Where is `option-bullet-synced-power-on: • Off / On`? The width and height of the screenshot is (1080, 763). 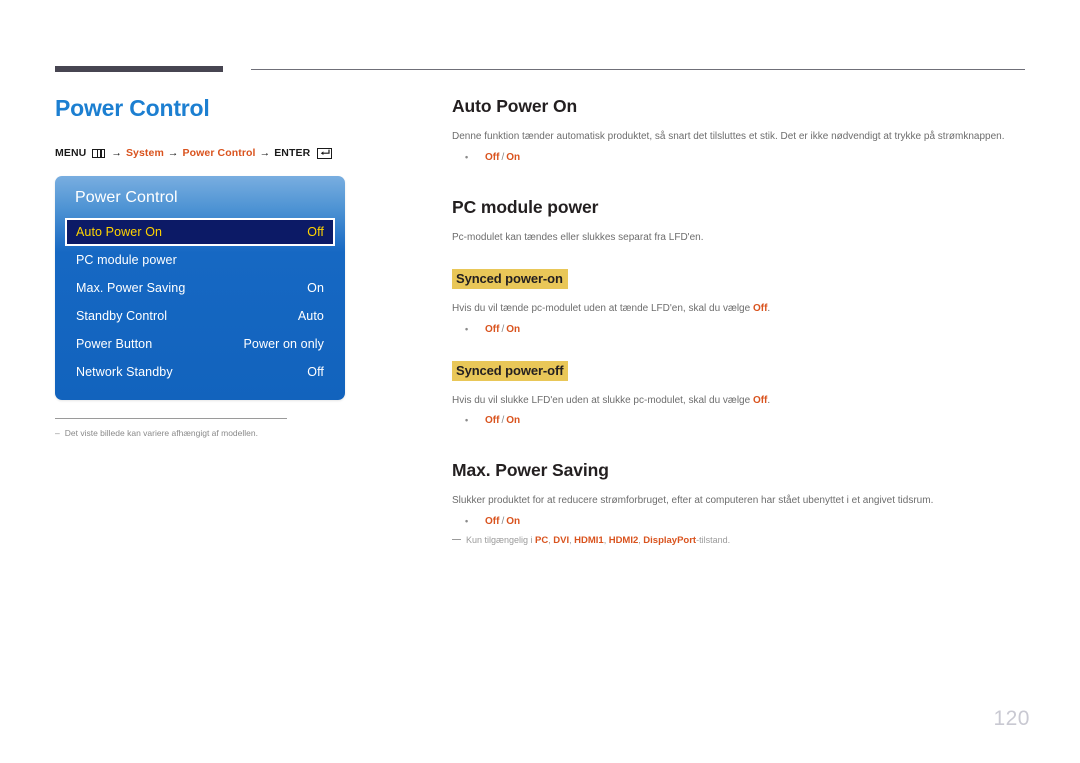
option-bullet-synced-power-on: • Off / On is located at coordinates (740, 329).